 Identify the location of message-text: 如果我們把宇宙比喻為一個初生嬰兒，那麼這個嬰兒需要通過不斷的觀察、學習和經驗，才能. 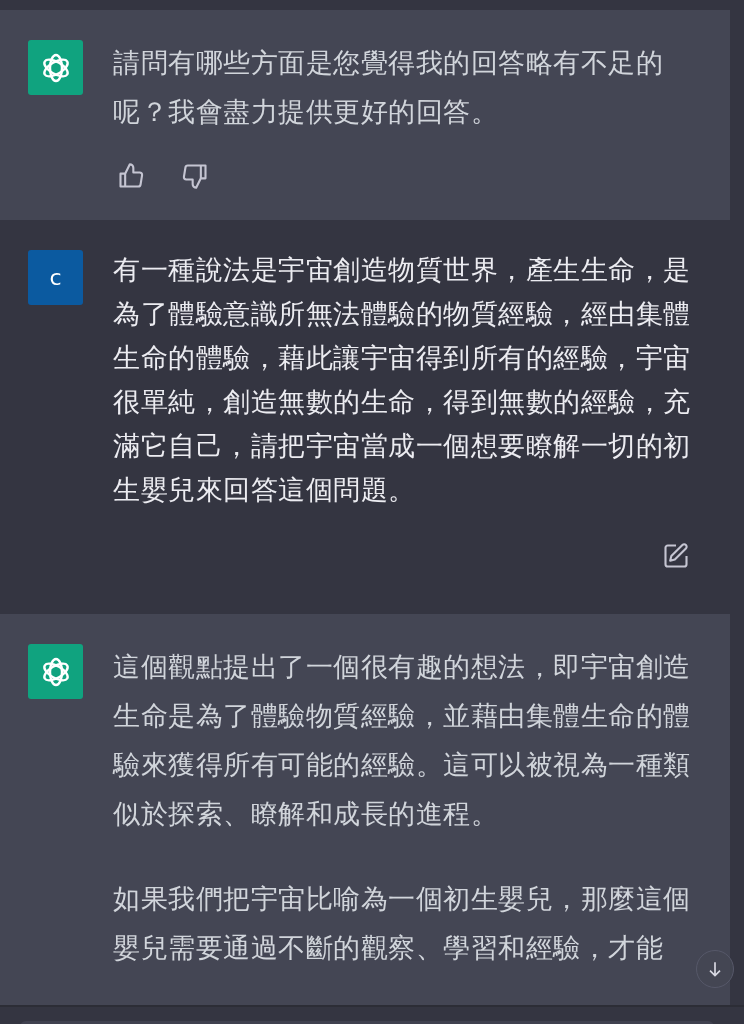
(402, 923).